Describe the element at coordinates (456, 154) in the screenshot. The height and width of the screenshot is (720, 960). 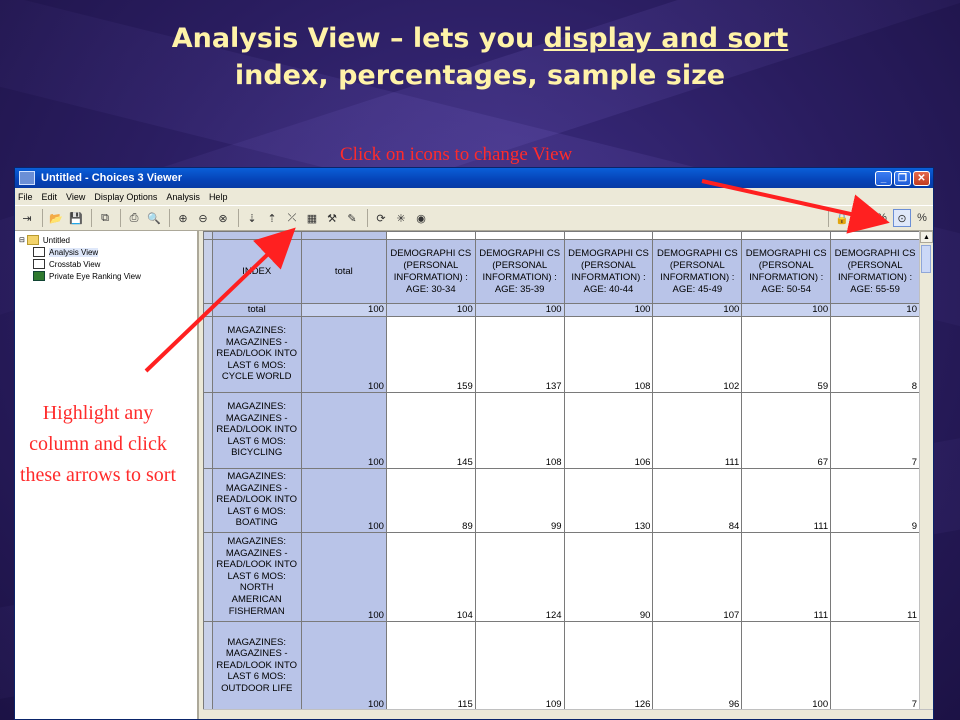
I see `hint-change-view: Click on icons to change View` at that location.